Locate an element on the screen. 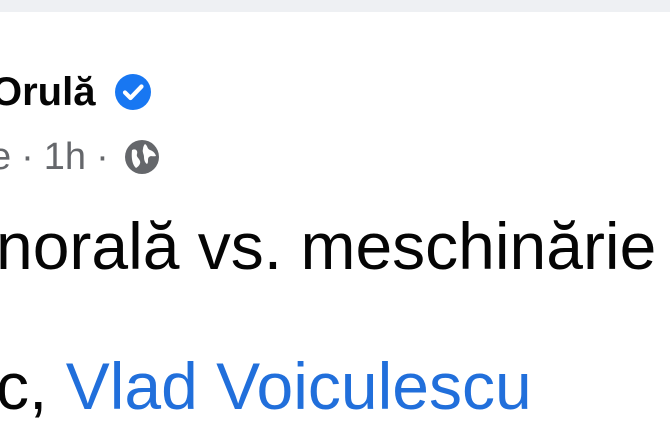 This screenshot has width=670, height=447. top-divider is located at coordinates (335, 6).